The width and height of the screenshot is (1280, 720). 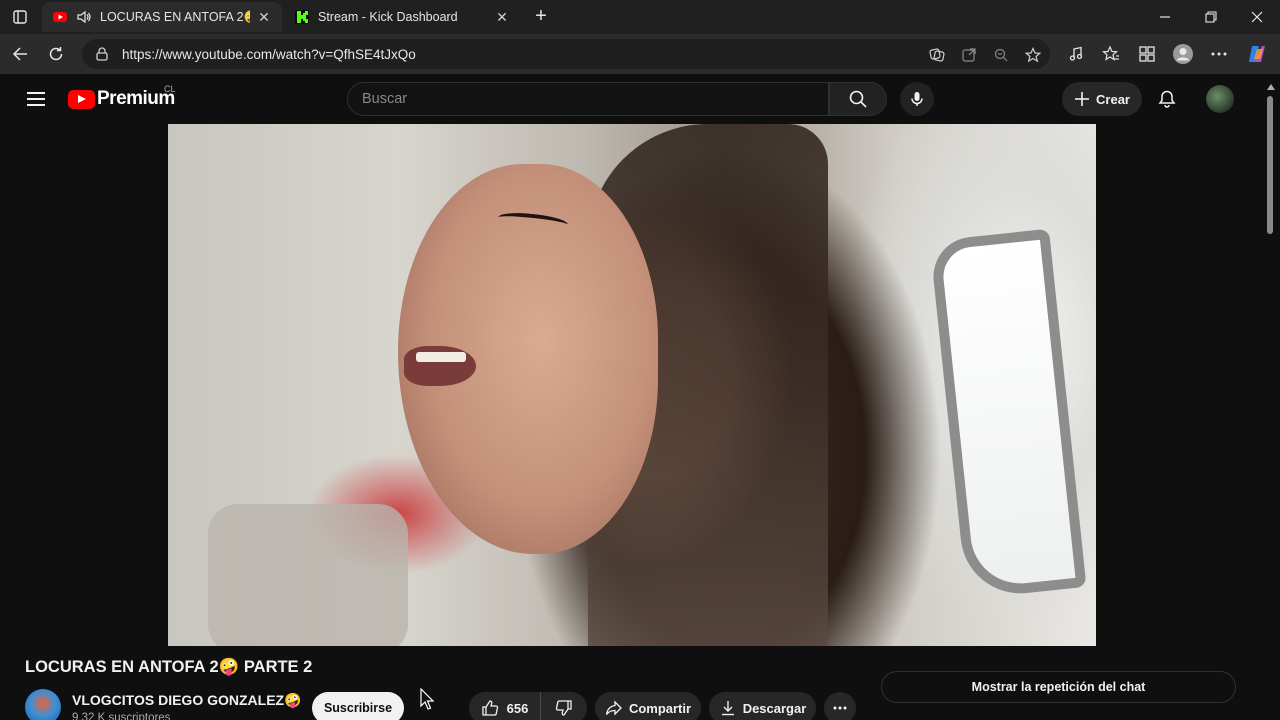 I want to click on like-button: 656, so click(x=505, y=706).